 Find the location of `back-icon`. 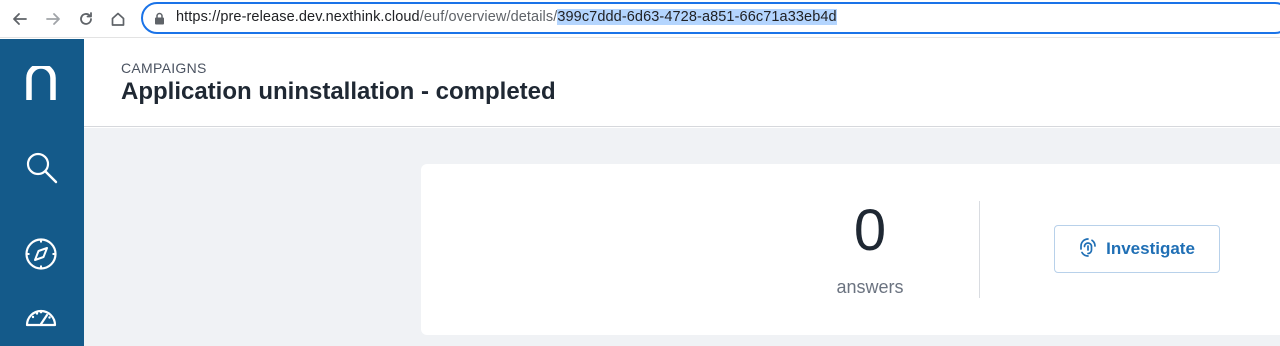

back-icon is located at coordinates (20, 19).